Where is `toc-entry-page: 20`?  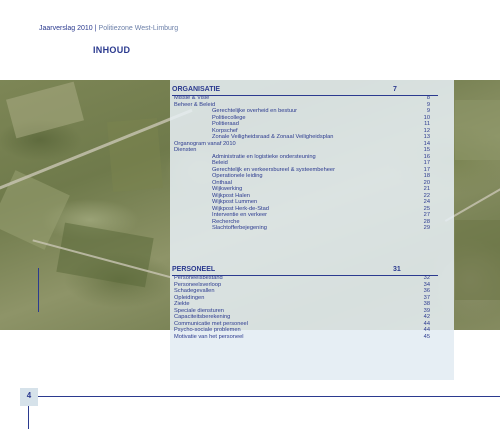
toc-entry-page: 20 is located at coordinates (426, 182).